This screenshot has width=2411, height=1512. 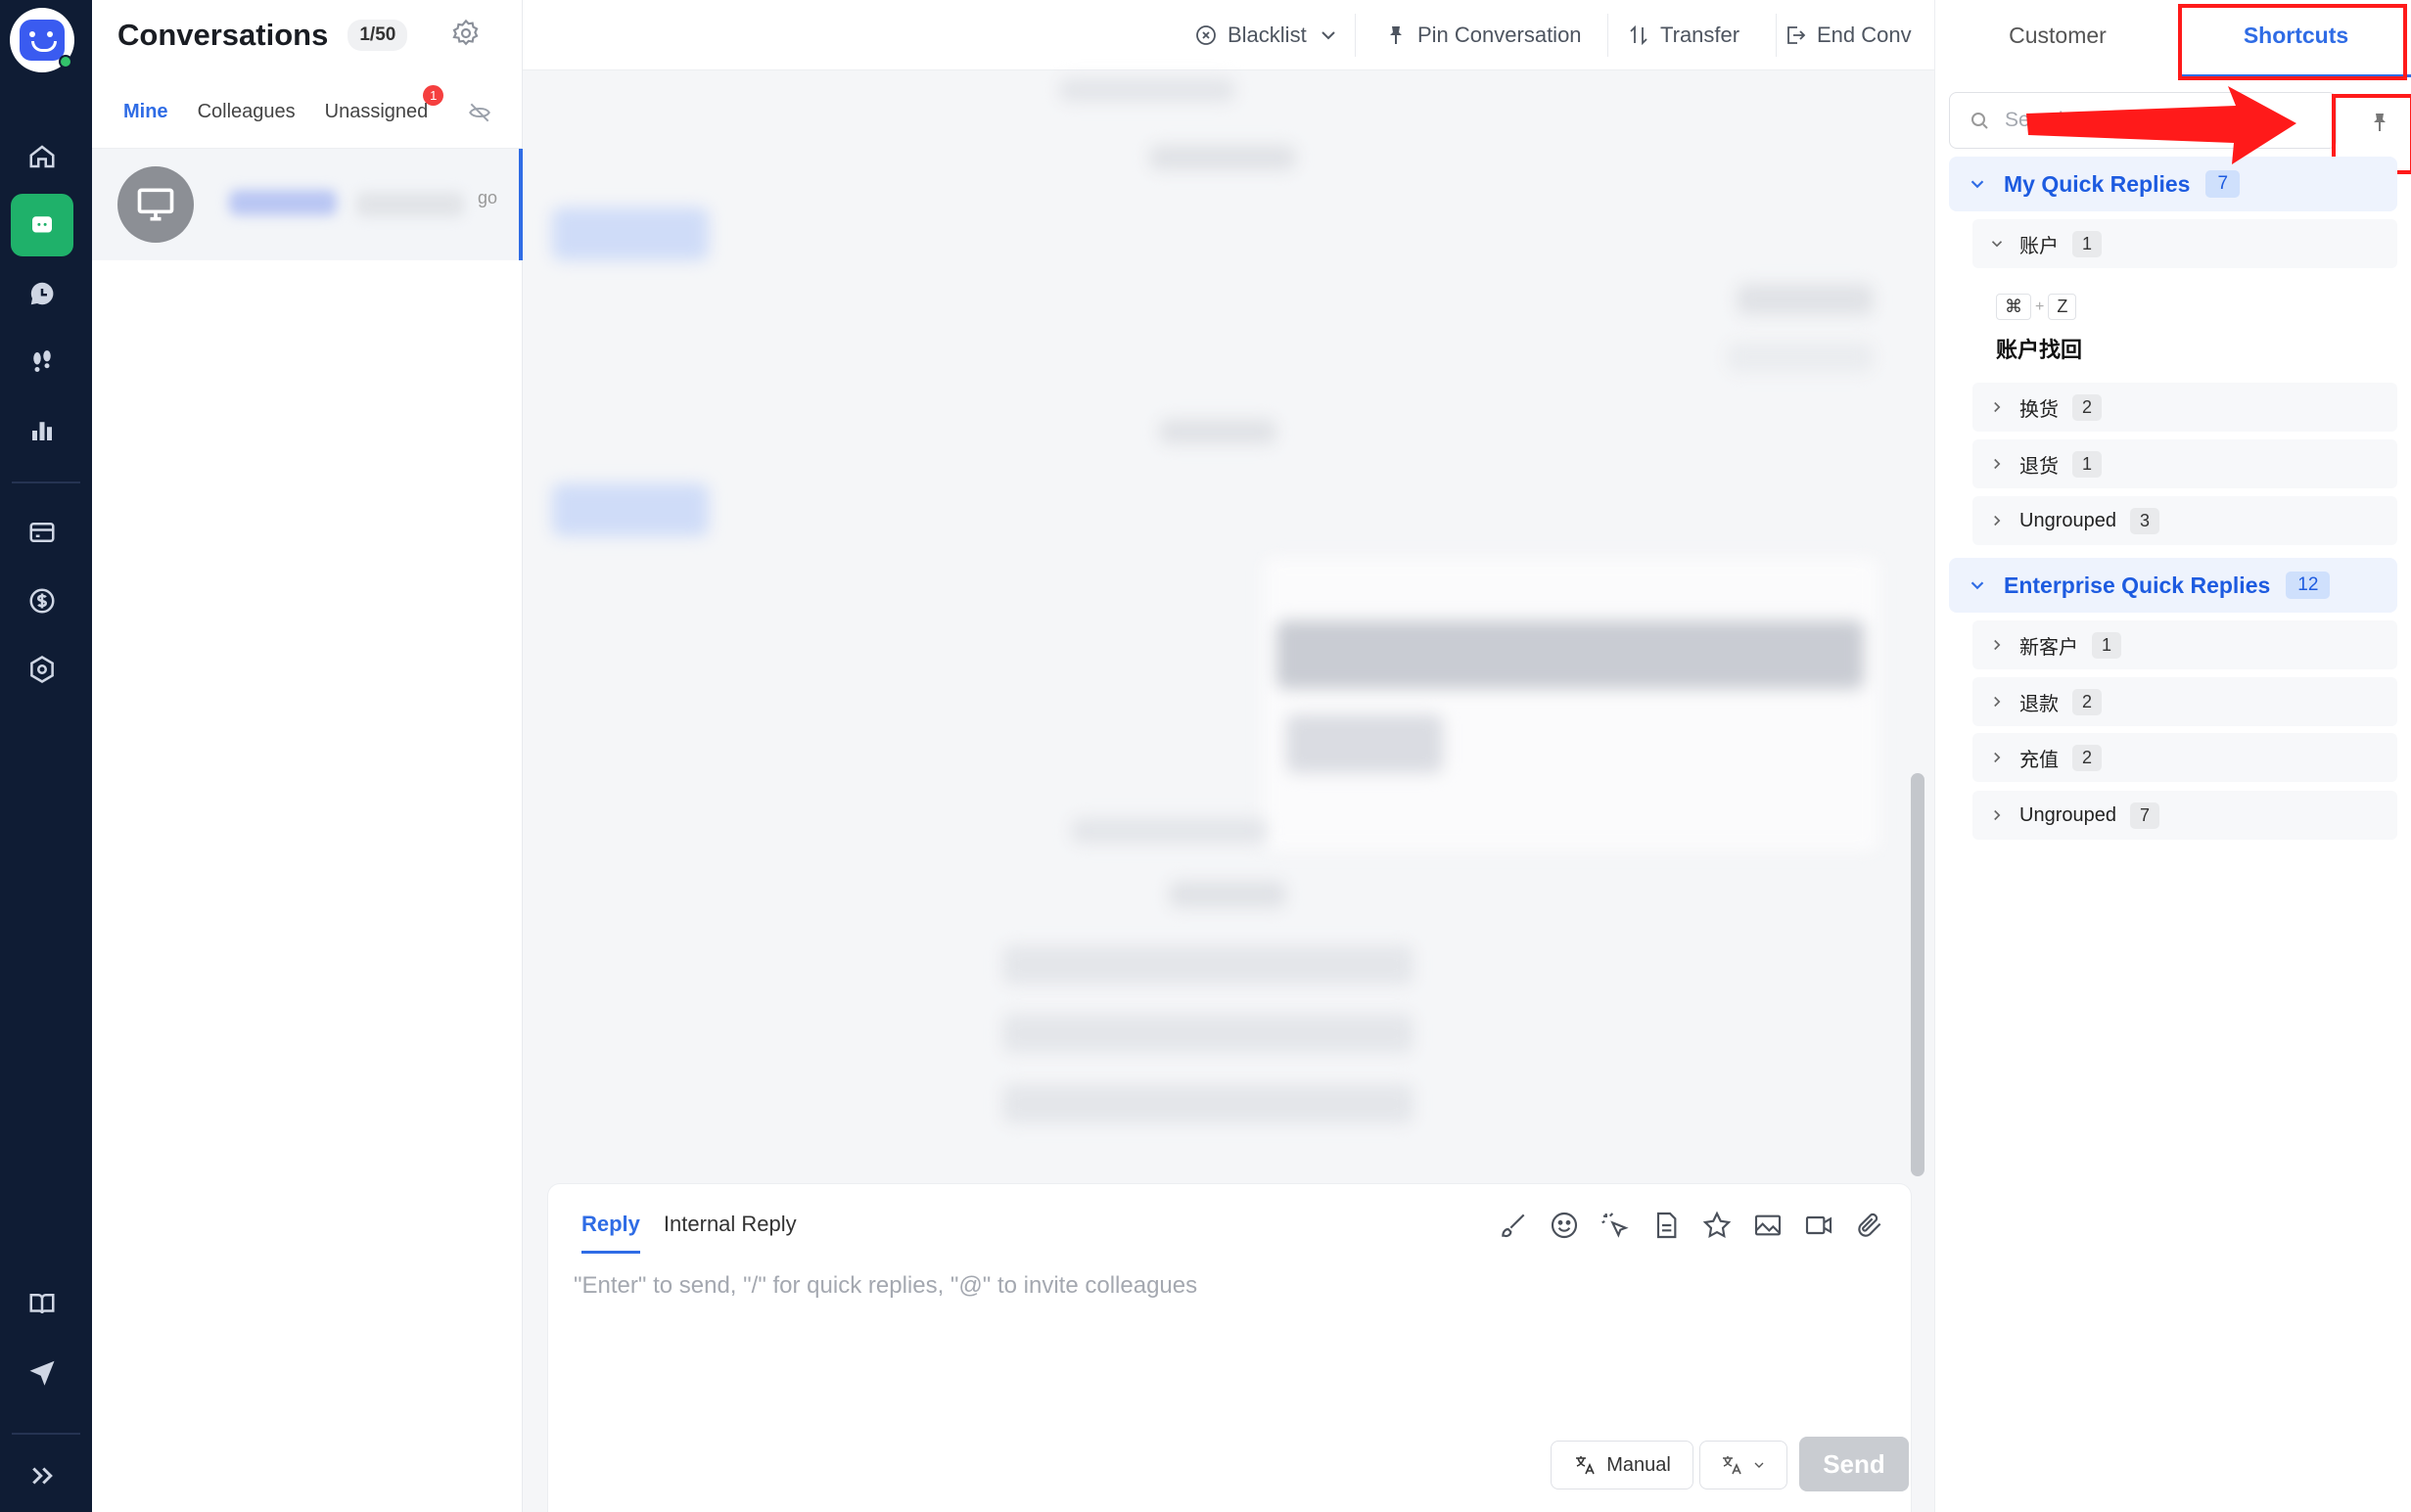 I want to click on manual-translate-button: Manual, so click(x=1622, y=1465).